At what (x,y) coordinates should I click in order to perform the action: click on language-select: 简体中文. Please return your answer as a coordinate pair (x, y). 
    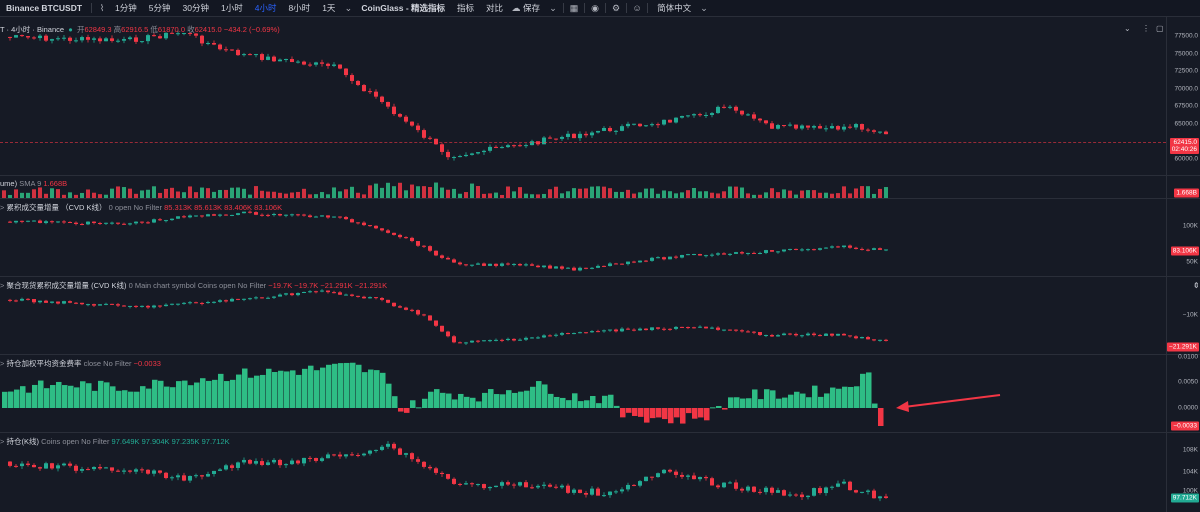
    Looking at the image, I should click on (674, 8).